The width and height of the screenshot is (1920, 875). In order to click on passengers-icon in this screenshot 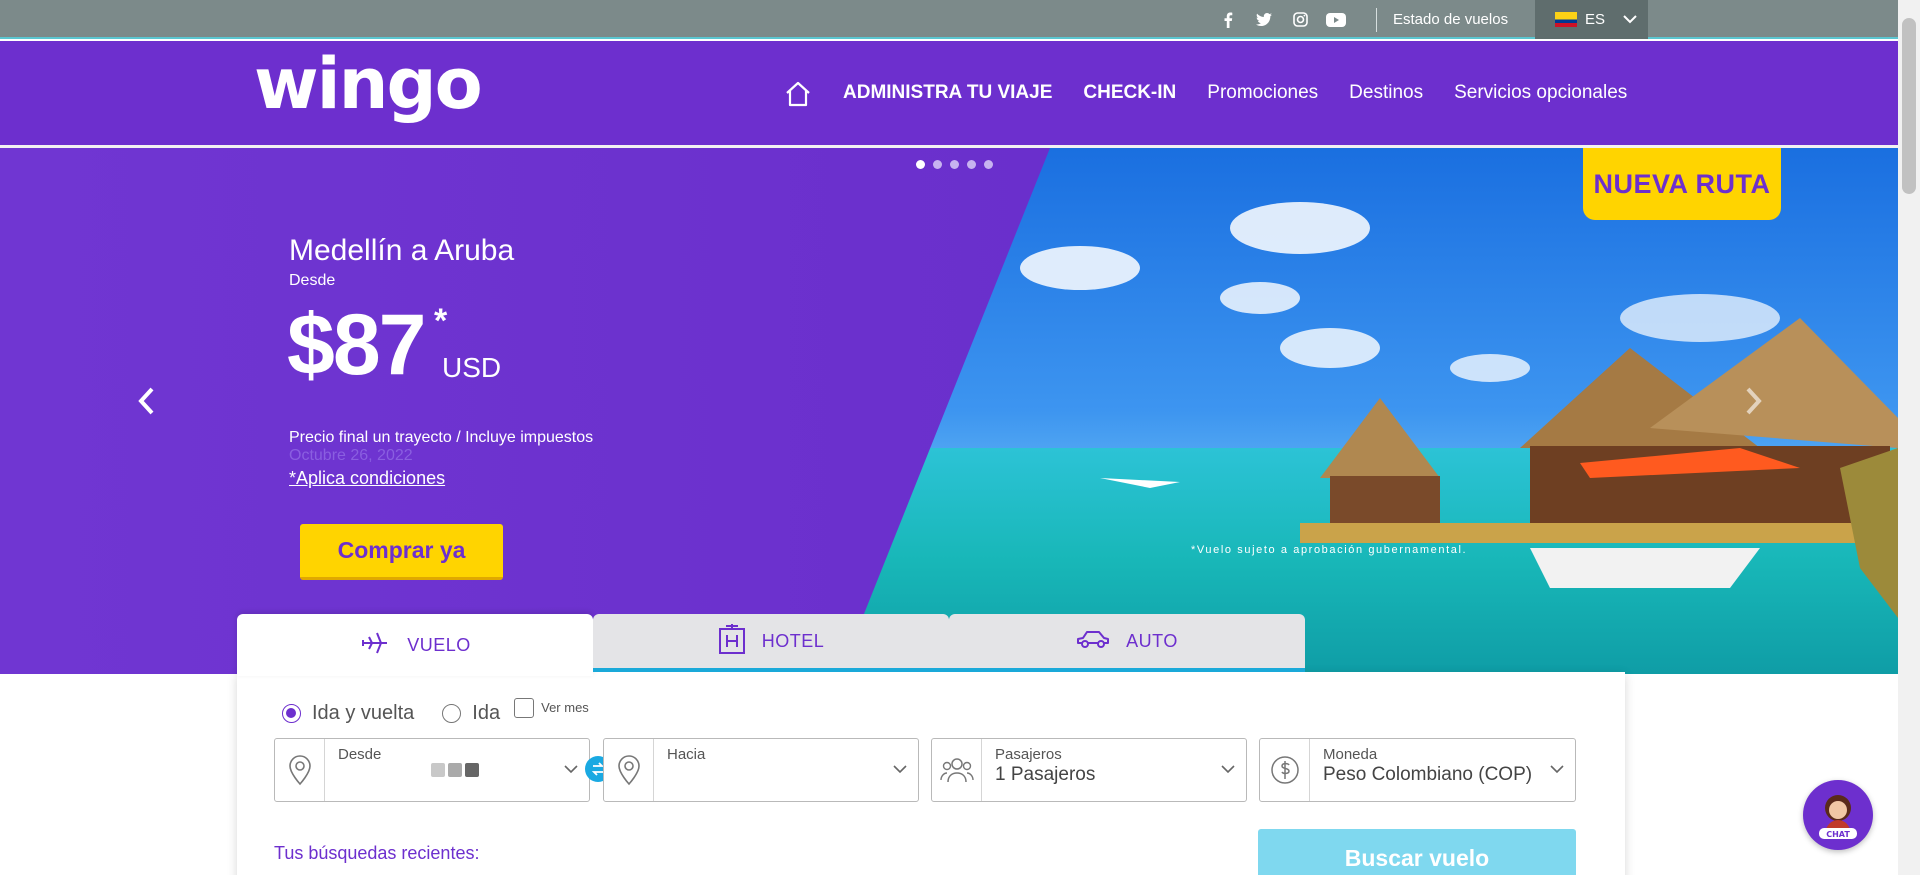, I will do `click(957, 770)`.